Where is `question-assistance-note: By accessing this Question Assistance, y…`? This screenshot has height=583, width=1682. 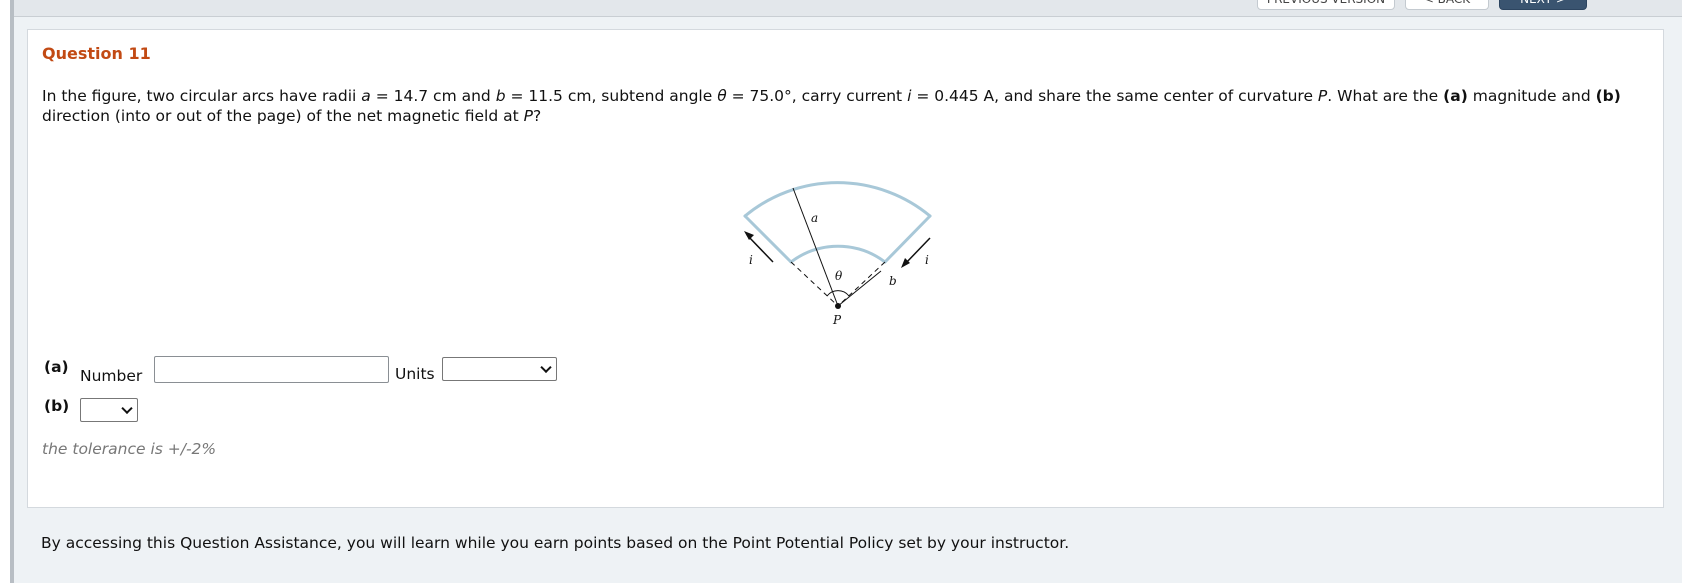 question-assistance-note: By accessing this Question Assistance, y… is located at coordinates (555, 543).